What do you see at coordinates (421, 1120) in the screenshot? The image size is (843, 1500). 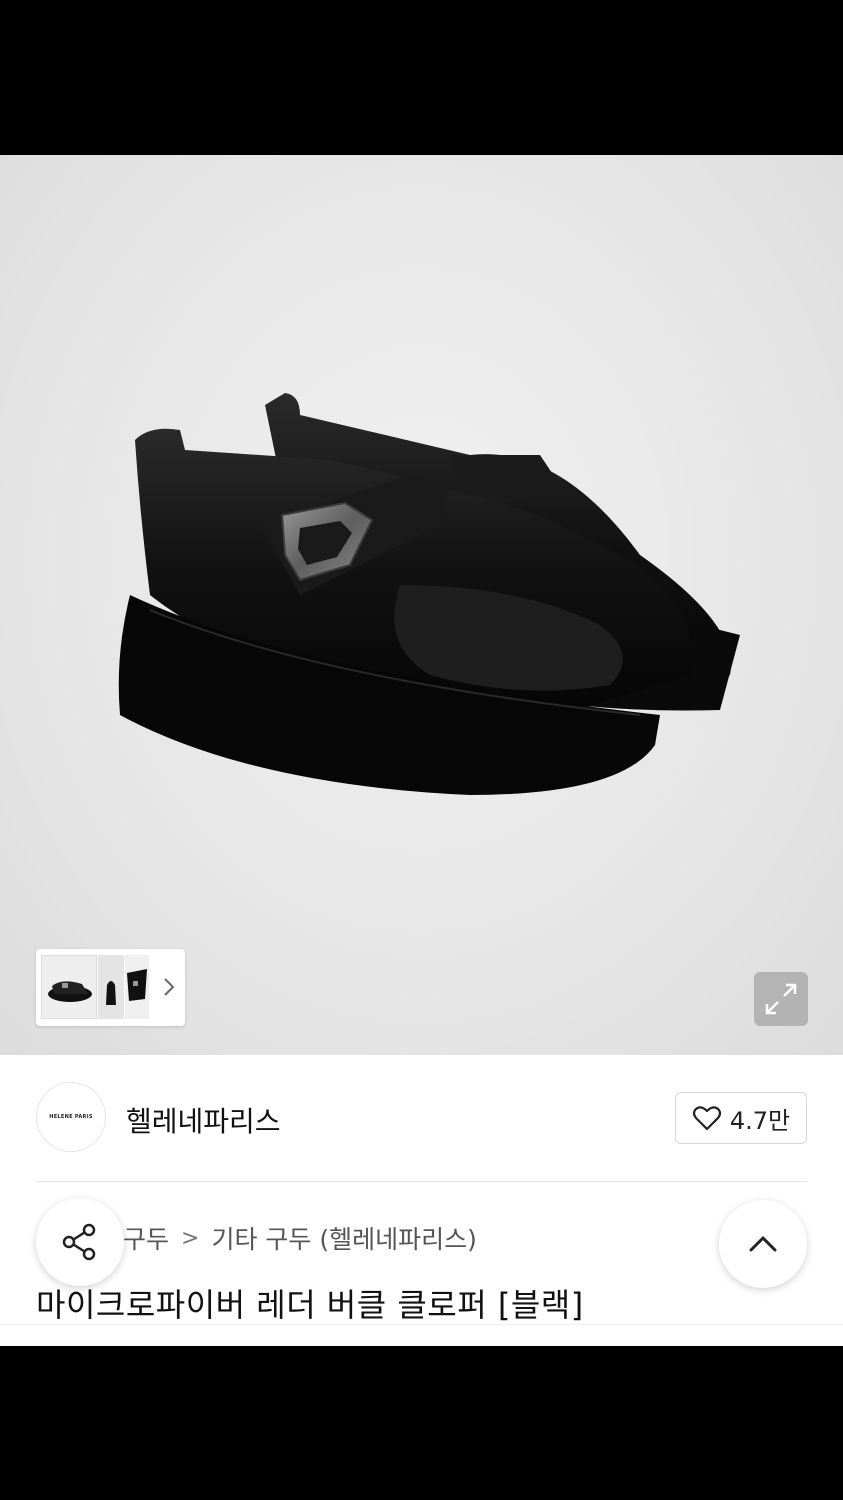 I see `brand-row: HELENE PARIS 헬레네파리스 4.7만` at bounding box center [421, 1120].